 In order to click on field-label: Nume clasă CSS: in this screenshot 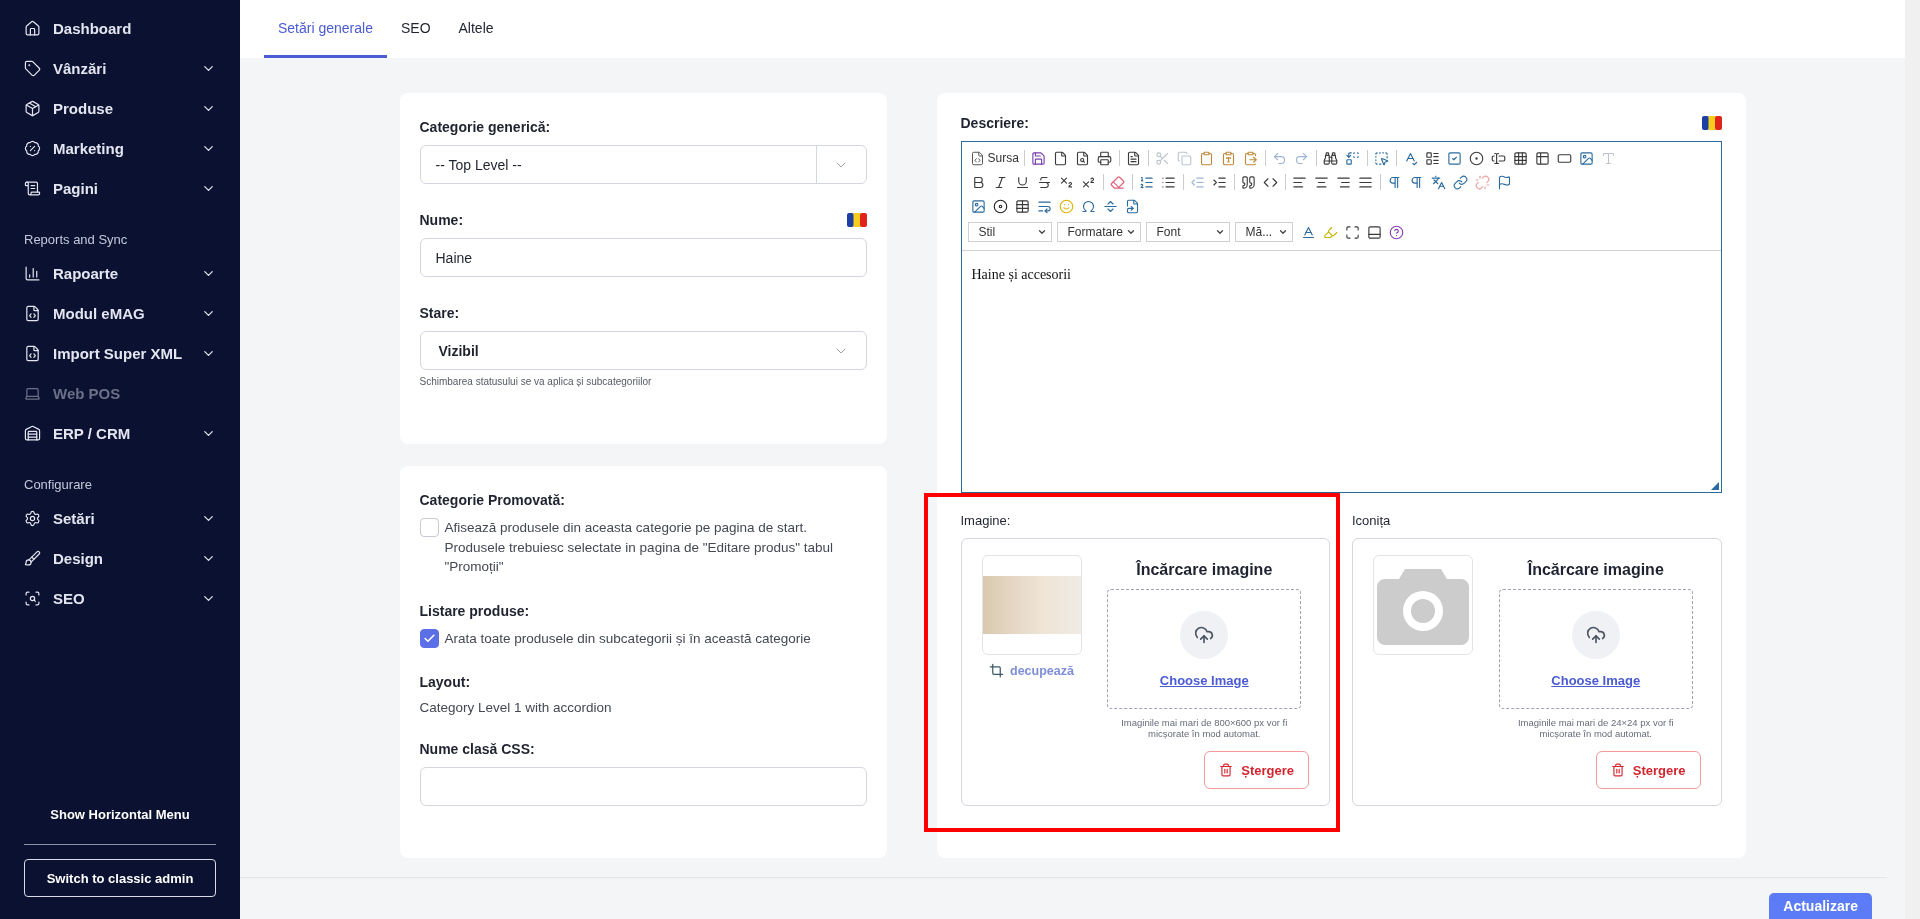, I will do `click(477, 749)`.